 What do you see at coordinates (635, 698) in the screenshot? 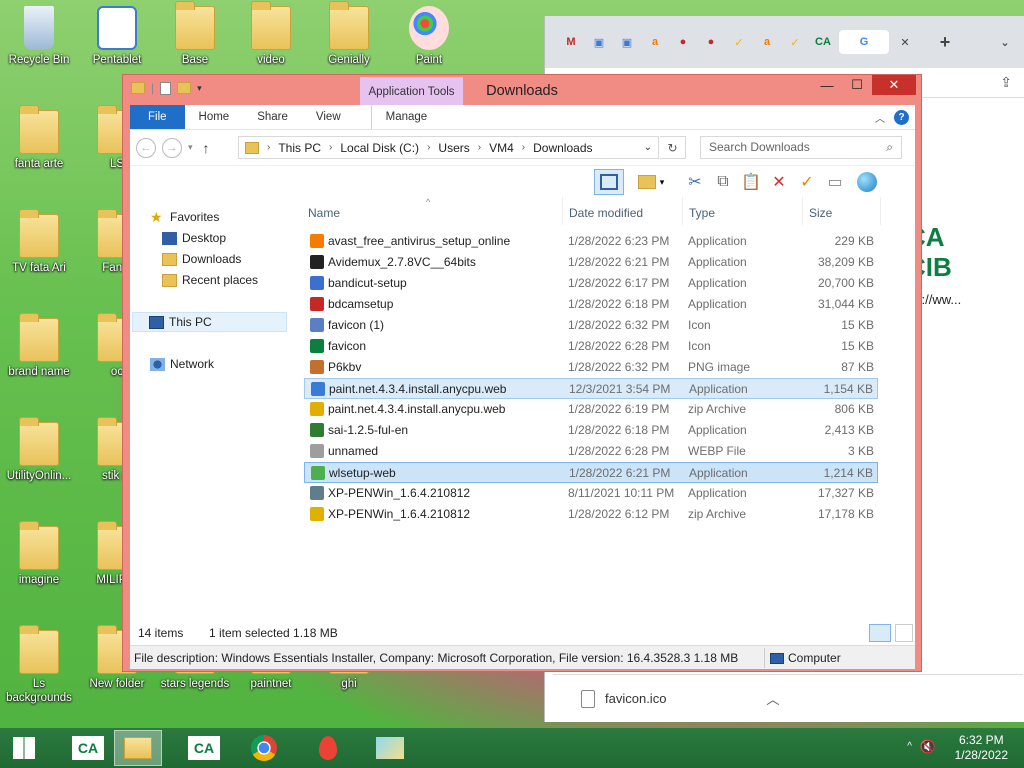
I see `download-filename: favicon.ico` at bounding box center [635, 698].